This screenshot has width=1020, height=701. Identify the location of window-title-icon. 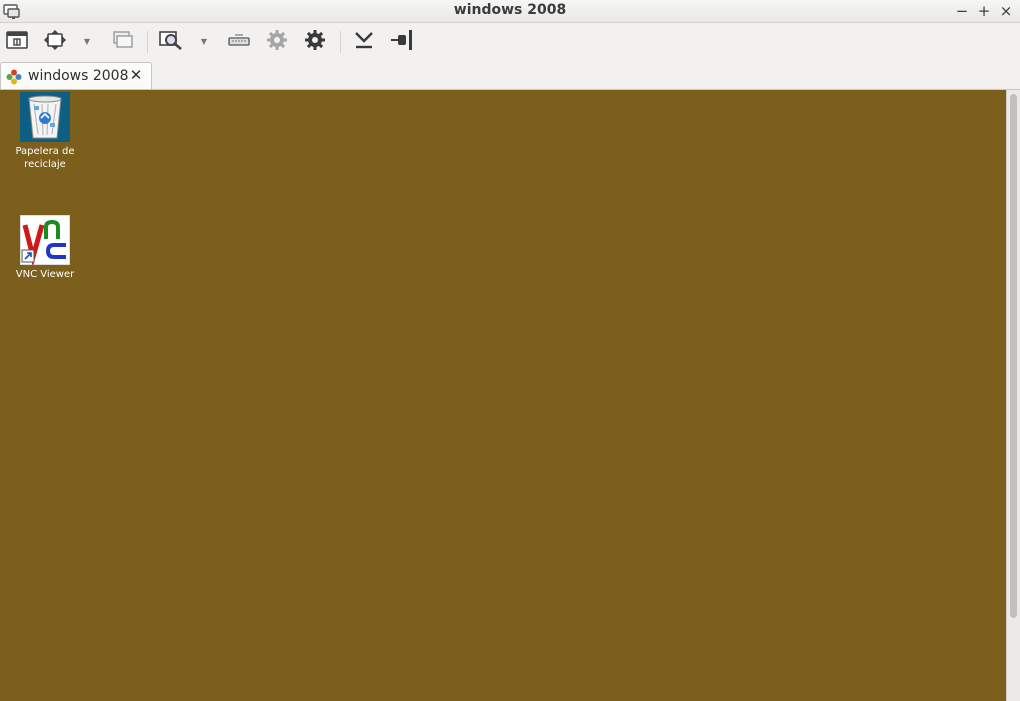
(17, 42).